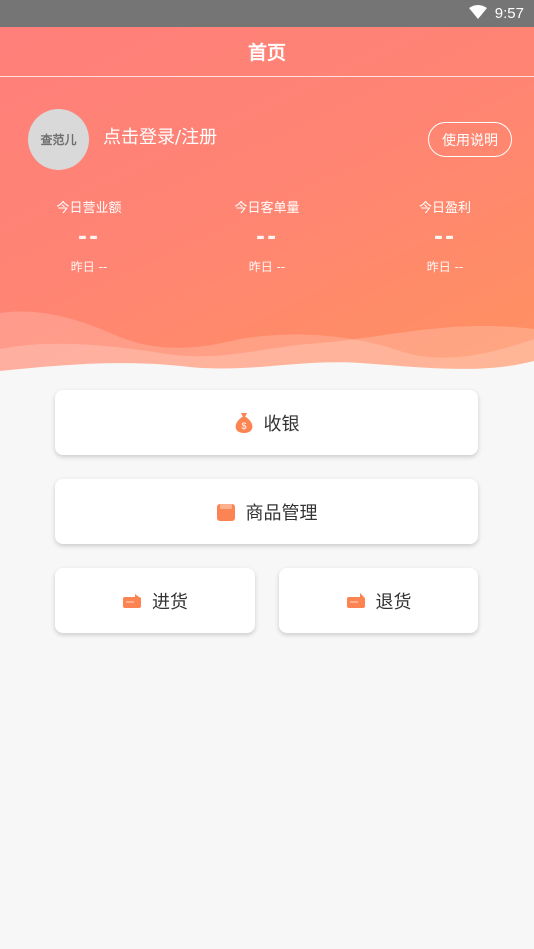 The height and width of the screenshot is (949, 534). I want to click on product-management-label: 商品管理, so click(281, 513).